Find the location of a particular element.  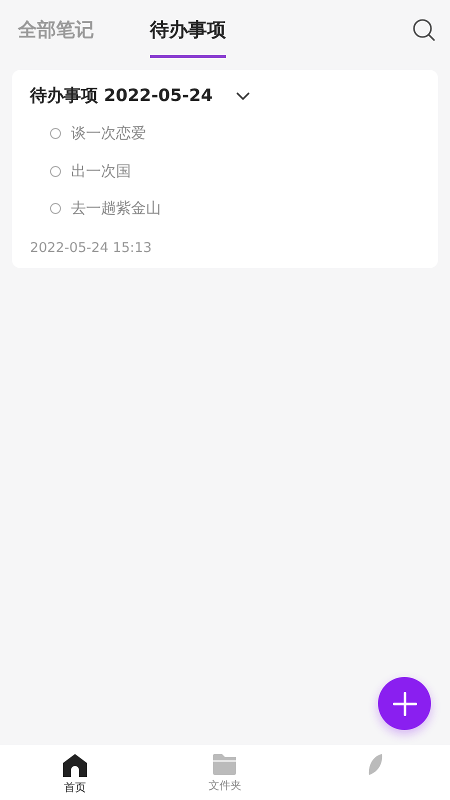

card-title: 待办事项 2022-05-24 is located at coordinates (121, 96).